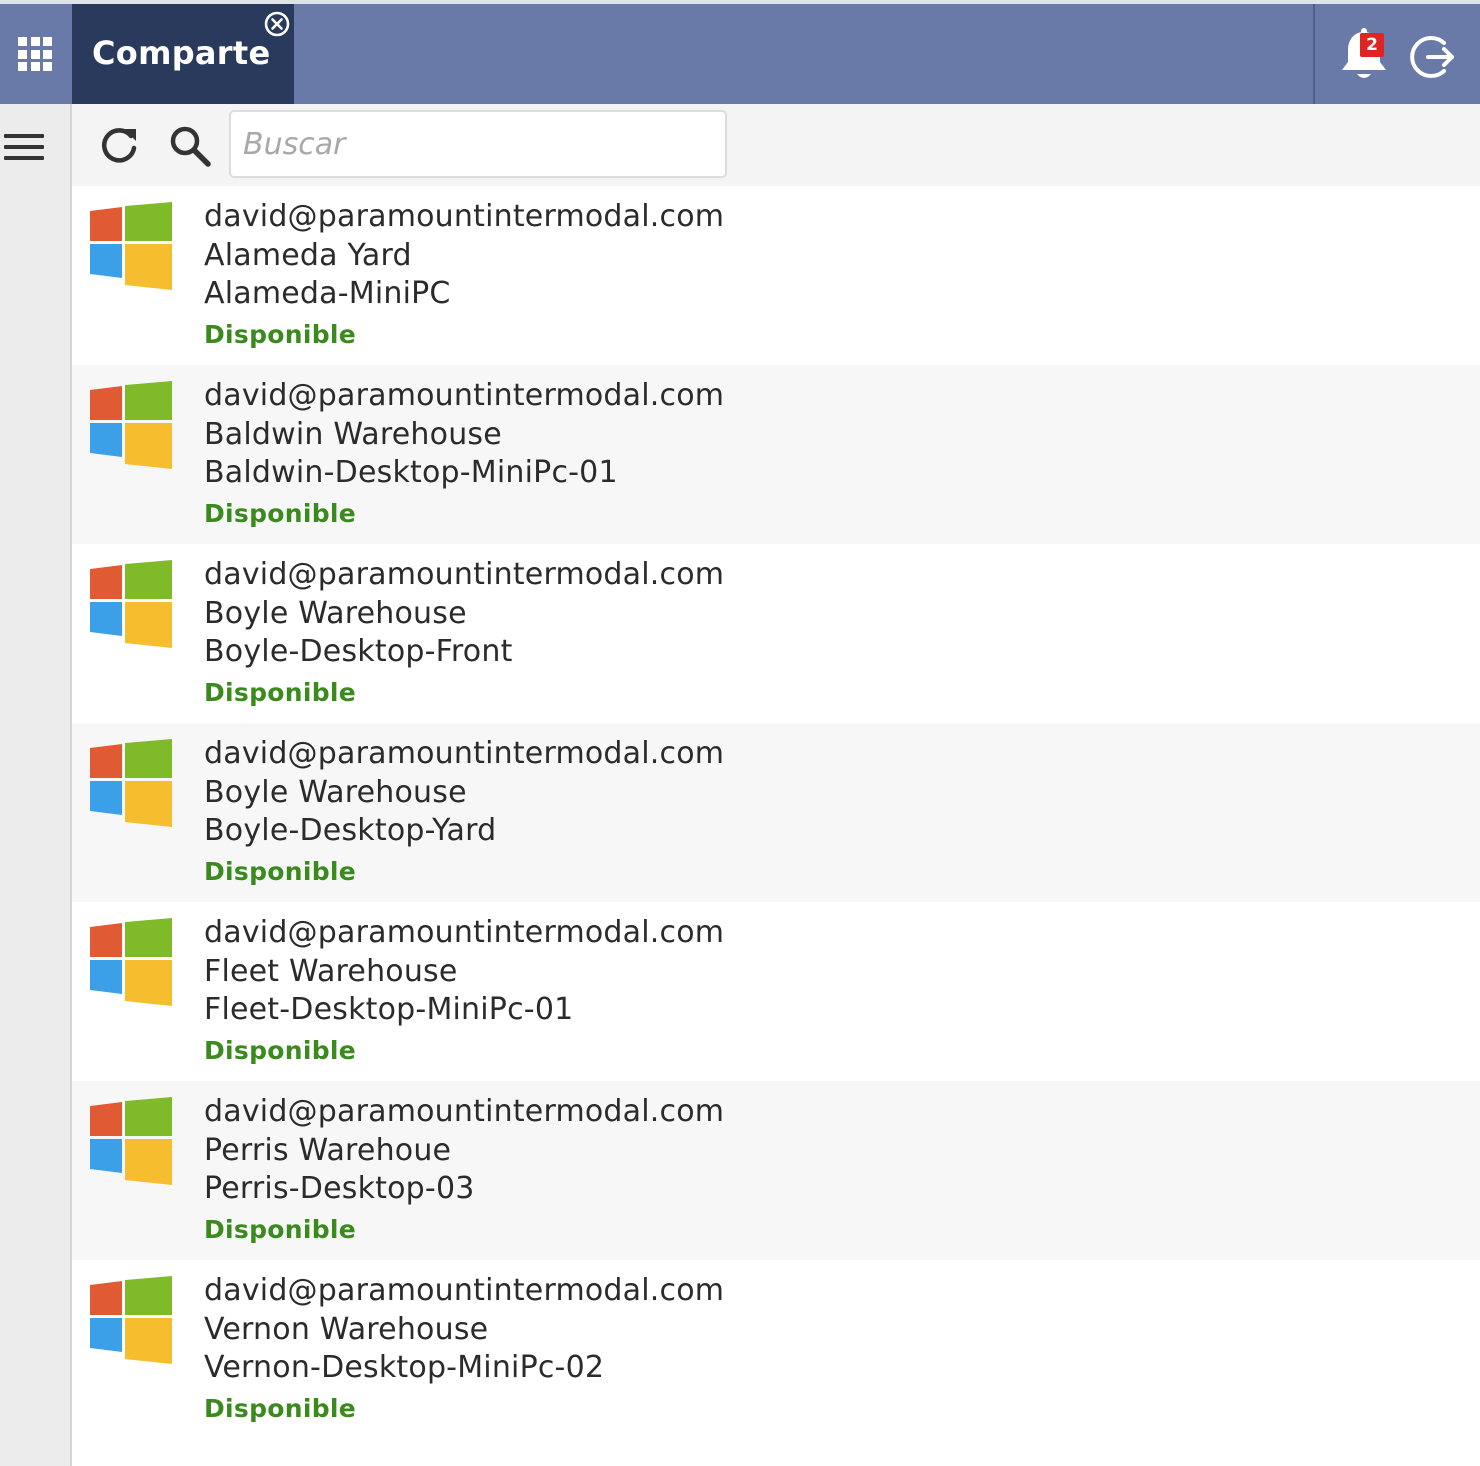  What do you see at coordinates (25, 147) in the screenshot?
I see `hamburger-icon` at bounding box center [25, 147].